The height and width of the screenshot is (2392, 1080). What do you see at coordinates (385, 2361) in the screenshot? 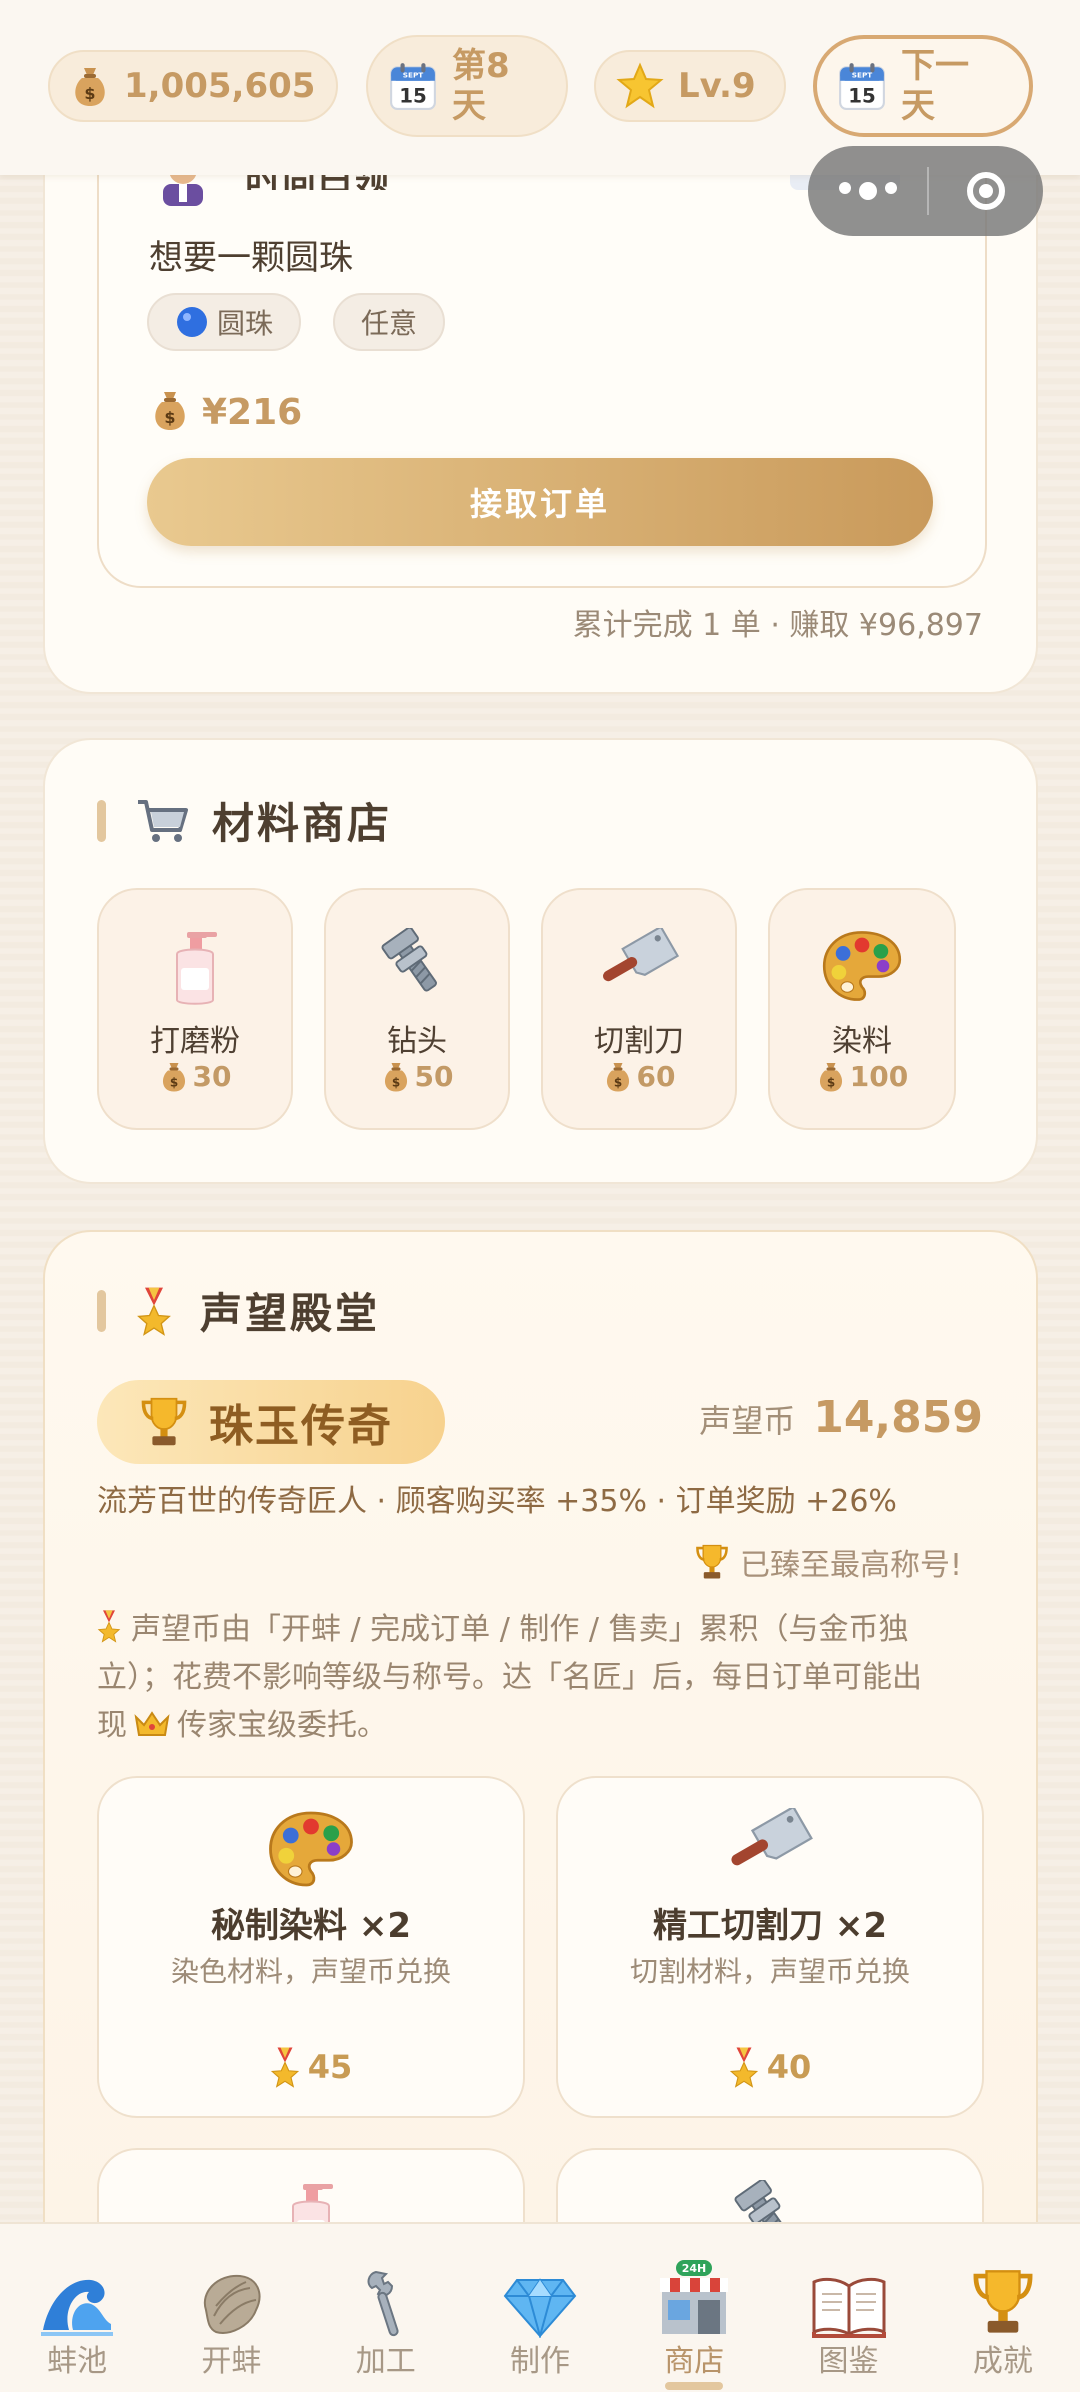
I see `nav-label: 加工` at bounding box center [385, 2361].